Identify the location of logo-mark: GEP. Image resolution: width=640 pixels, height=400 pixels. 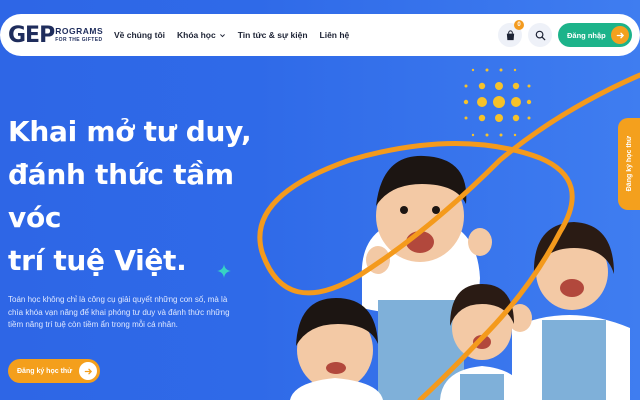
(31, 35).